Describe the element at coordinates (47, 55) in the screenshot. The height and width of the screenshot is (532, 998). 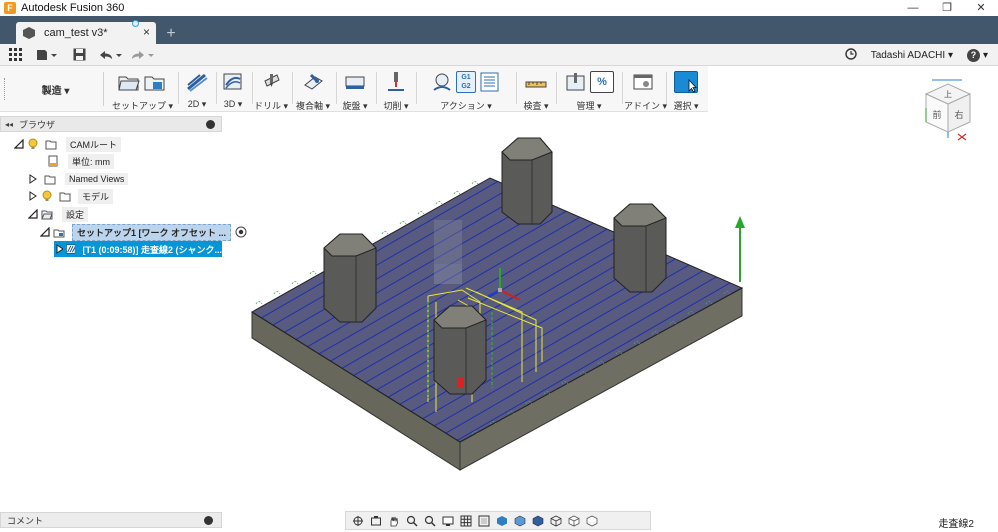
I see `file-menu-icon` at that location.